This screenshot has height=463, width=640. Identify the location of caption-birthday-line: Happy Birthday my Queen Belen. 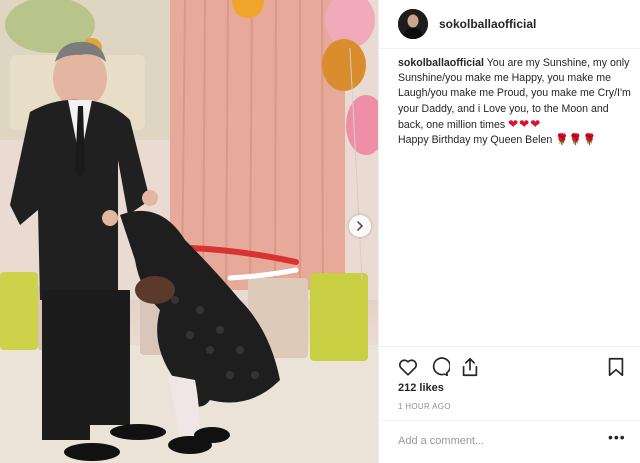
(477, 140).